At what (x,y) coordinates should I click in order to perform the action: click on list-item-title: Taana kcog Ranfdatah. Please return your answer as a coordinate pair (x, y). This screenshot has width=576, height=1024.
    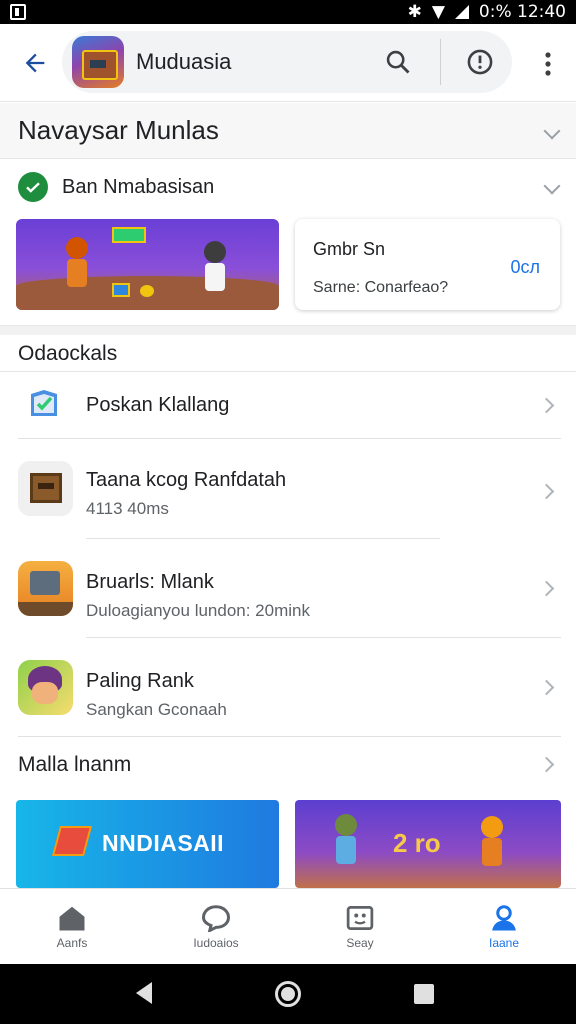
    Looking at the image, I should click on (186, 480).